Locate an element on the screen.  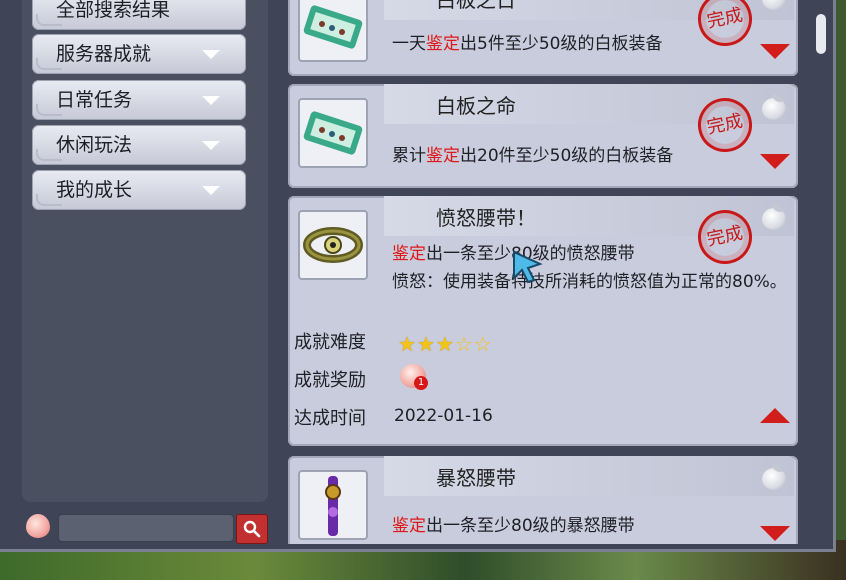
sidebar-item-label: 我的成长 is located at coordinates (94, 190).